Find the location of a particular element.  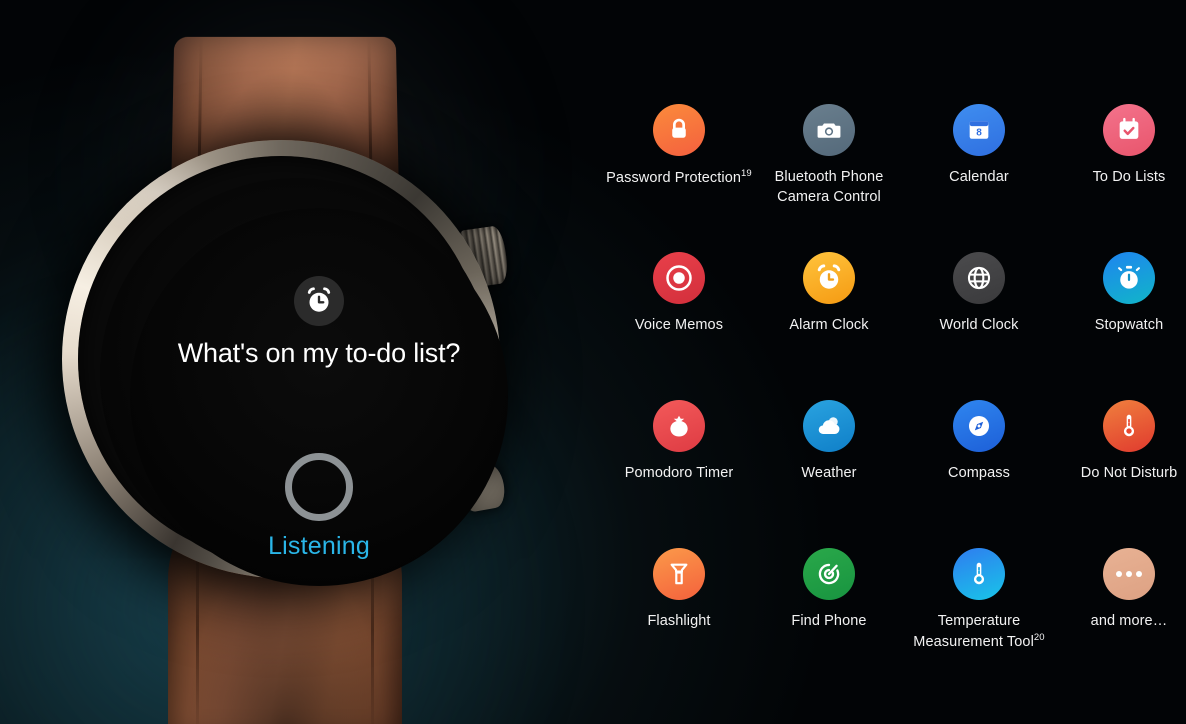

tomato-icon is located at coordinates (679, 426).